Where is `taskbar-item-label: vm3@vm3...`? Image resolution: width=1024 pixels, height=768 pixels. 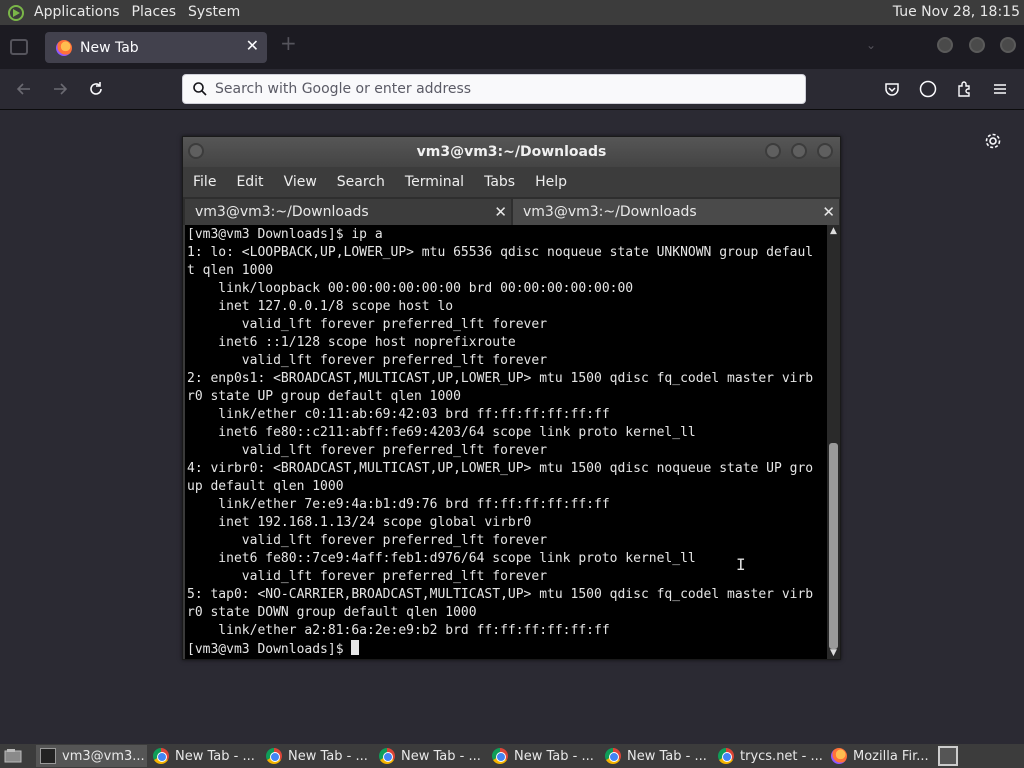 taskbar-item-label: vm3@vm3... is located at coordinates (103, 756).